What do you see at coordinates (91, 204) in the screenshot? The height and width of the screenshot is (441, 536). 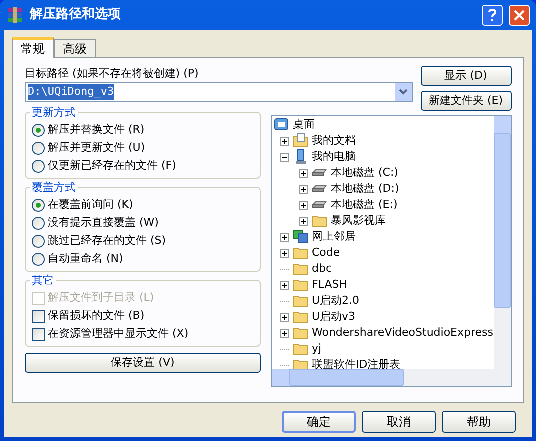 I see `option-label: 在覆盖前询问 (K)` at bounding box center [91, 204].